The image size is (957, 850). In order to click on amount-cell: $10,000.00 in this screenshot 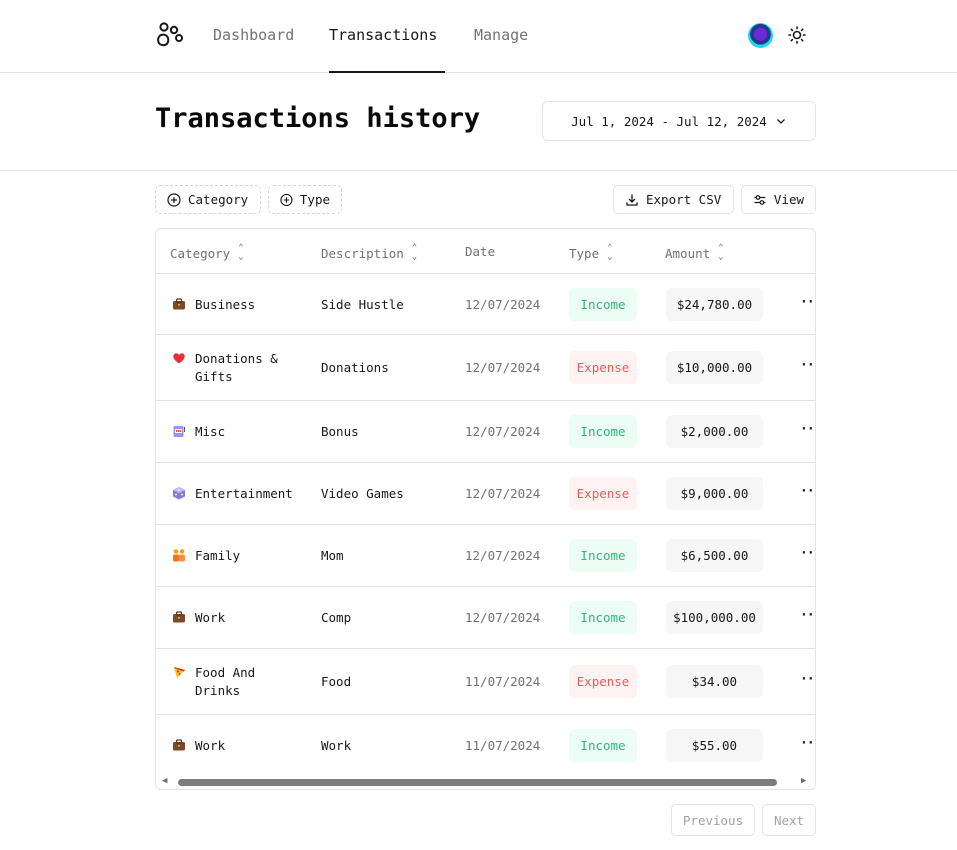, I will do `click(714, 367)`.